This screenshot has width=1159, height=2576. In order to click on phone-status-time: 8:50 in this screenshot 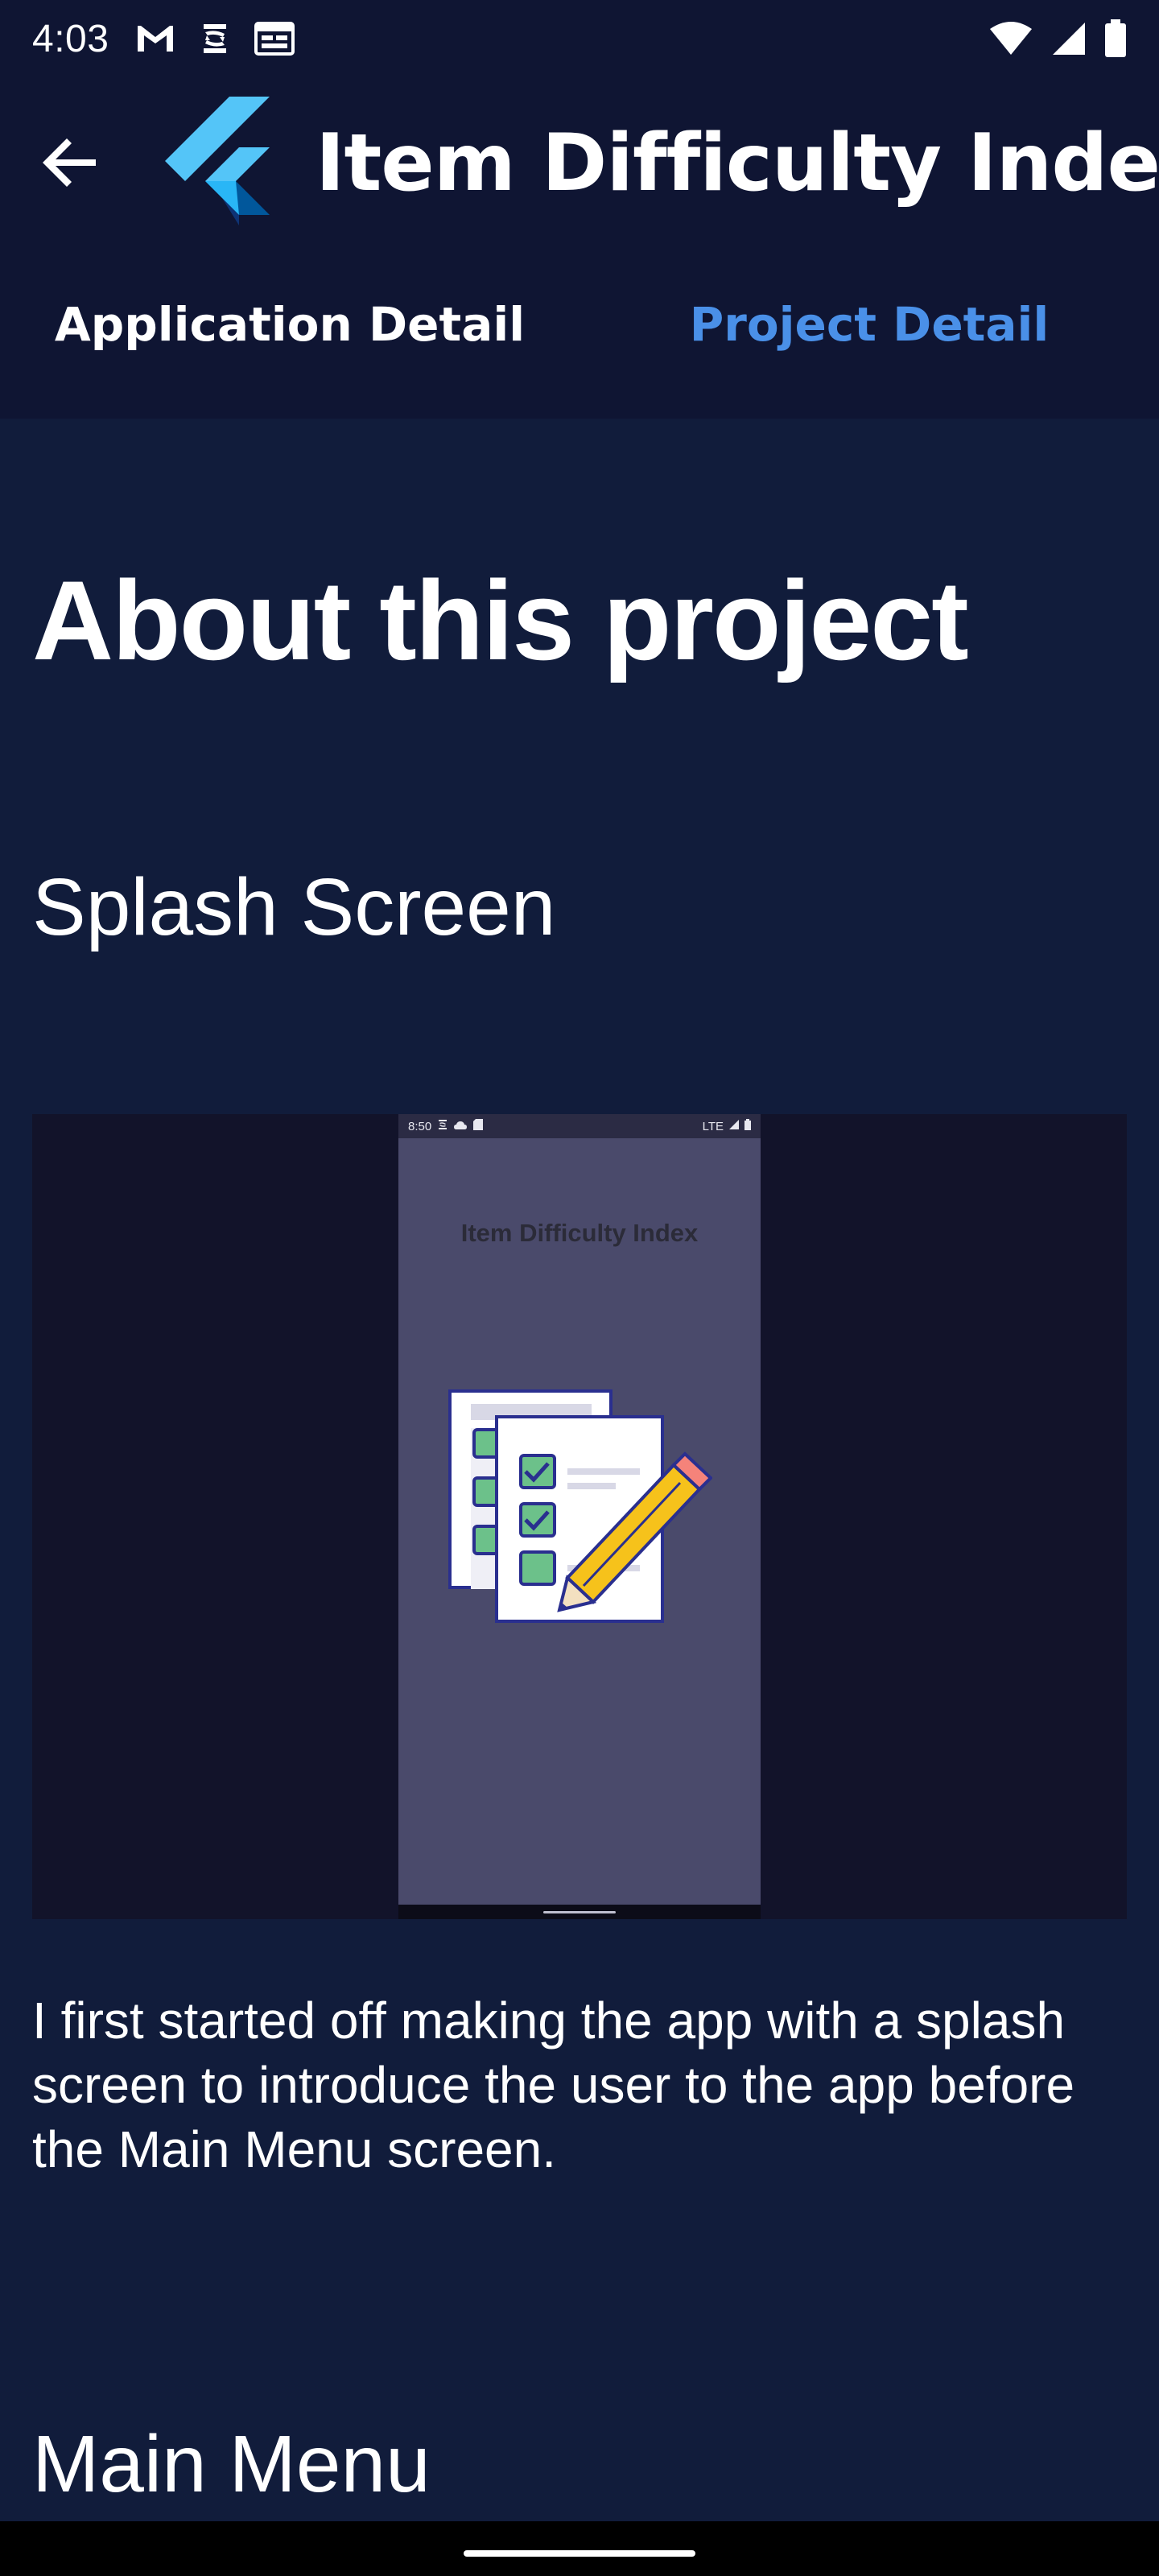, I will do `click(420, 1126)`.